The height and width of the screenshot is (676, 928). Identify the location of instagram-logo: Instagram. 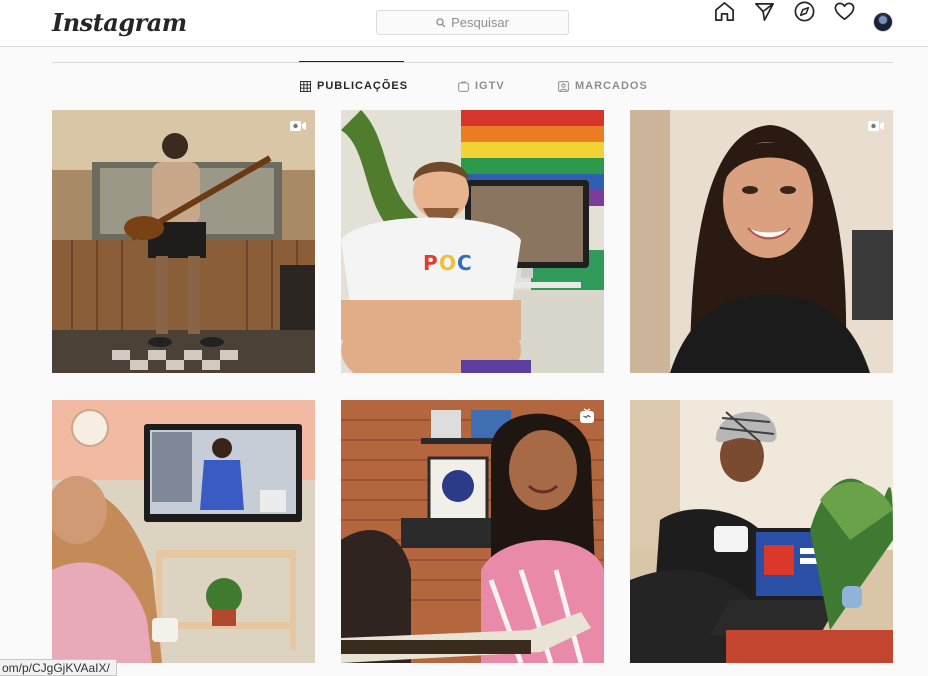
(119, 22).